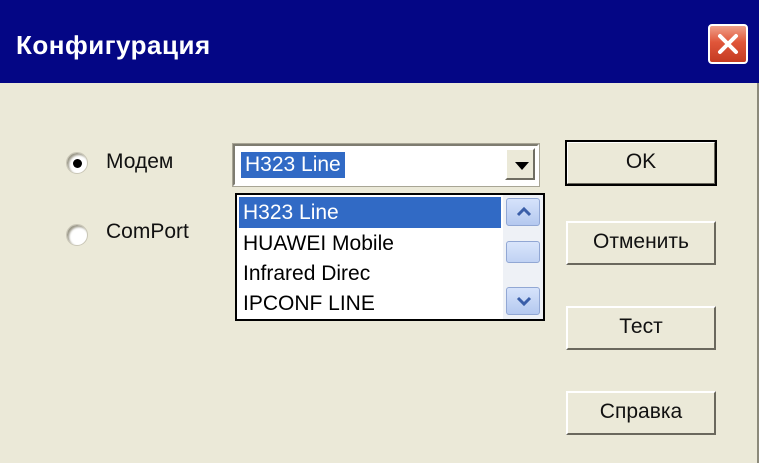  I want to click on scroll-up-button, so click(523, 212).